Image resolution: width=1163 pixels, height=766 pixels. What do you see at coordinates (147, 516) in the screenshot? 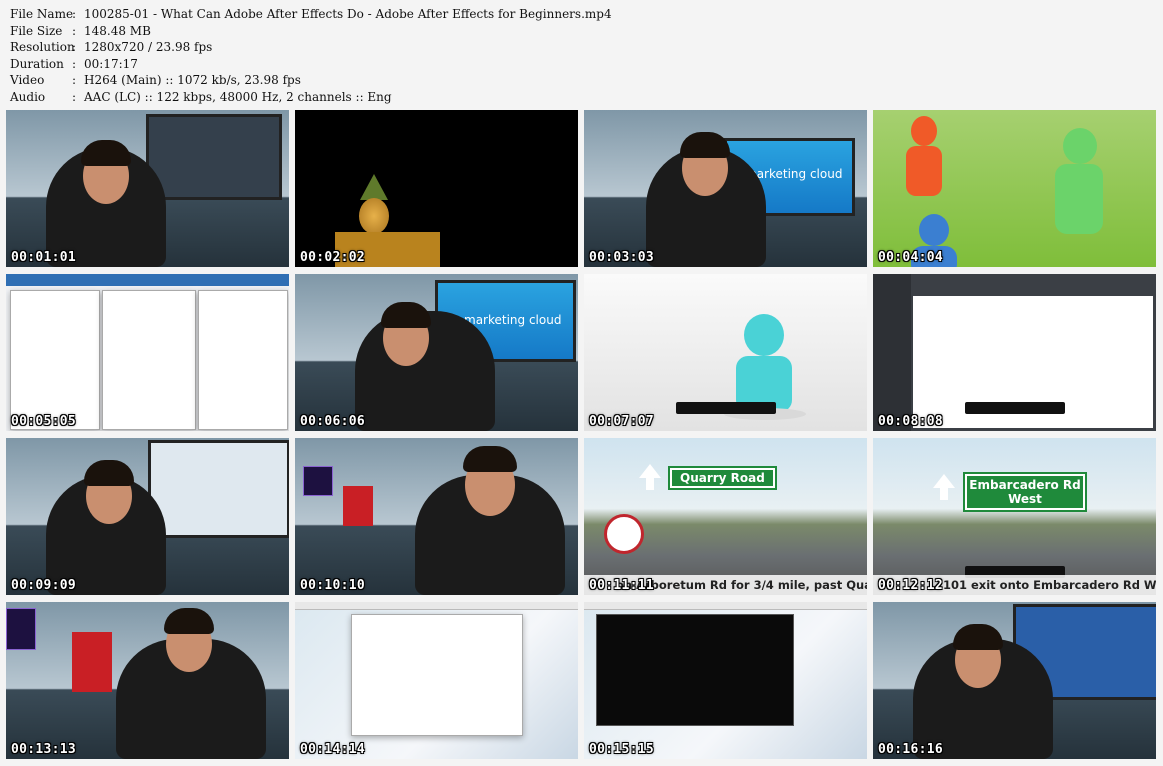
I see `thumbnail-09: 00:09:09` at bounding box center [147, 516].